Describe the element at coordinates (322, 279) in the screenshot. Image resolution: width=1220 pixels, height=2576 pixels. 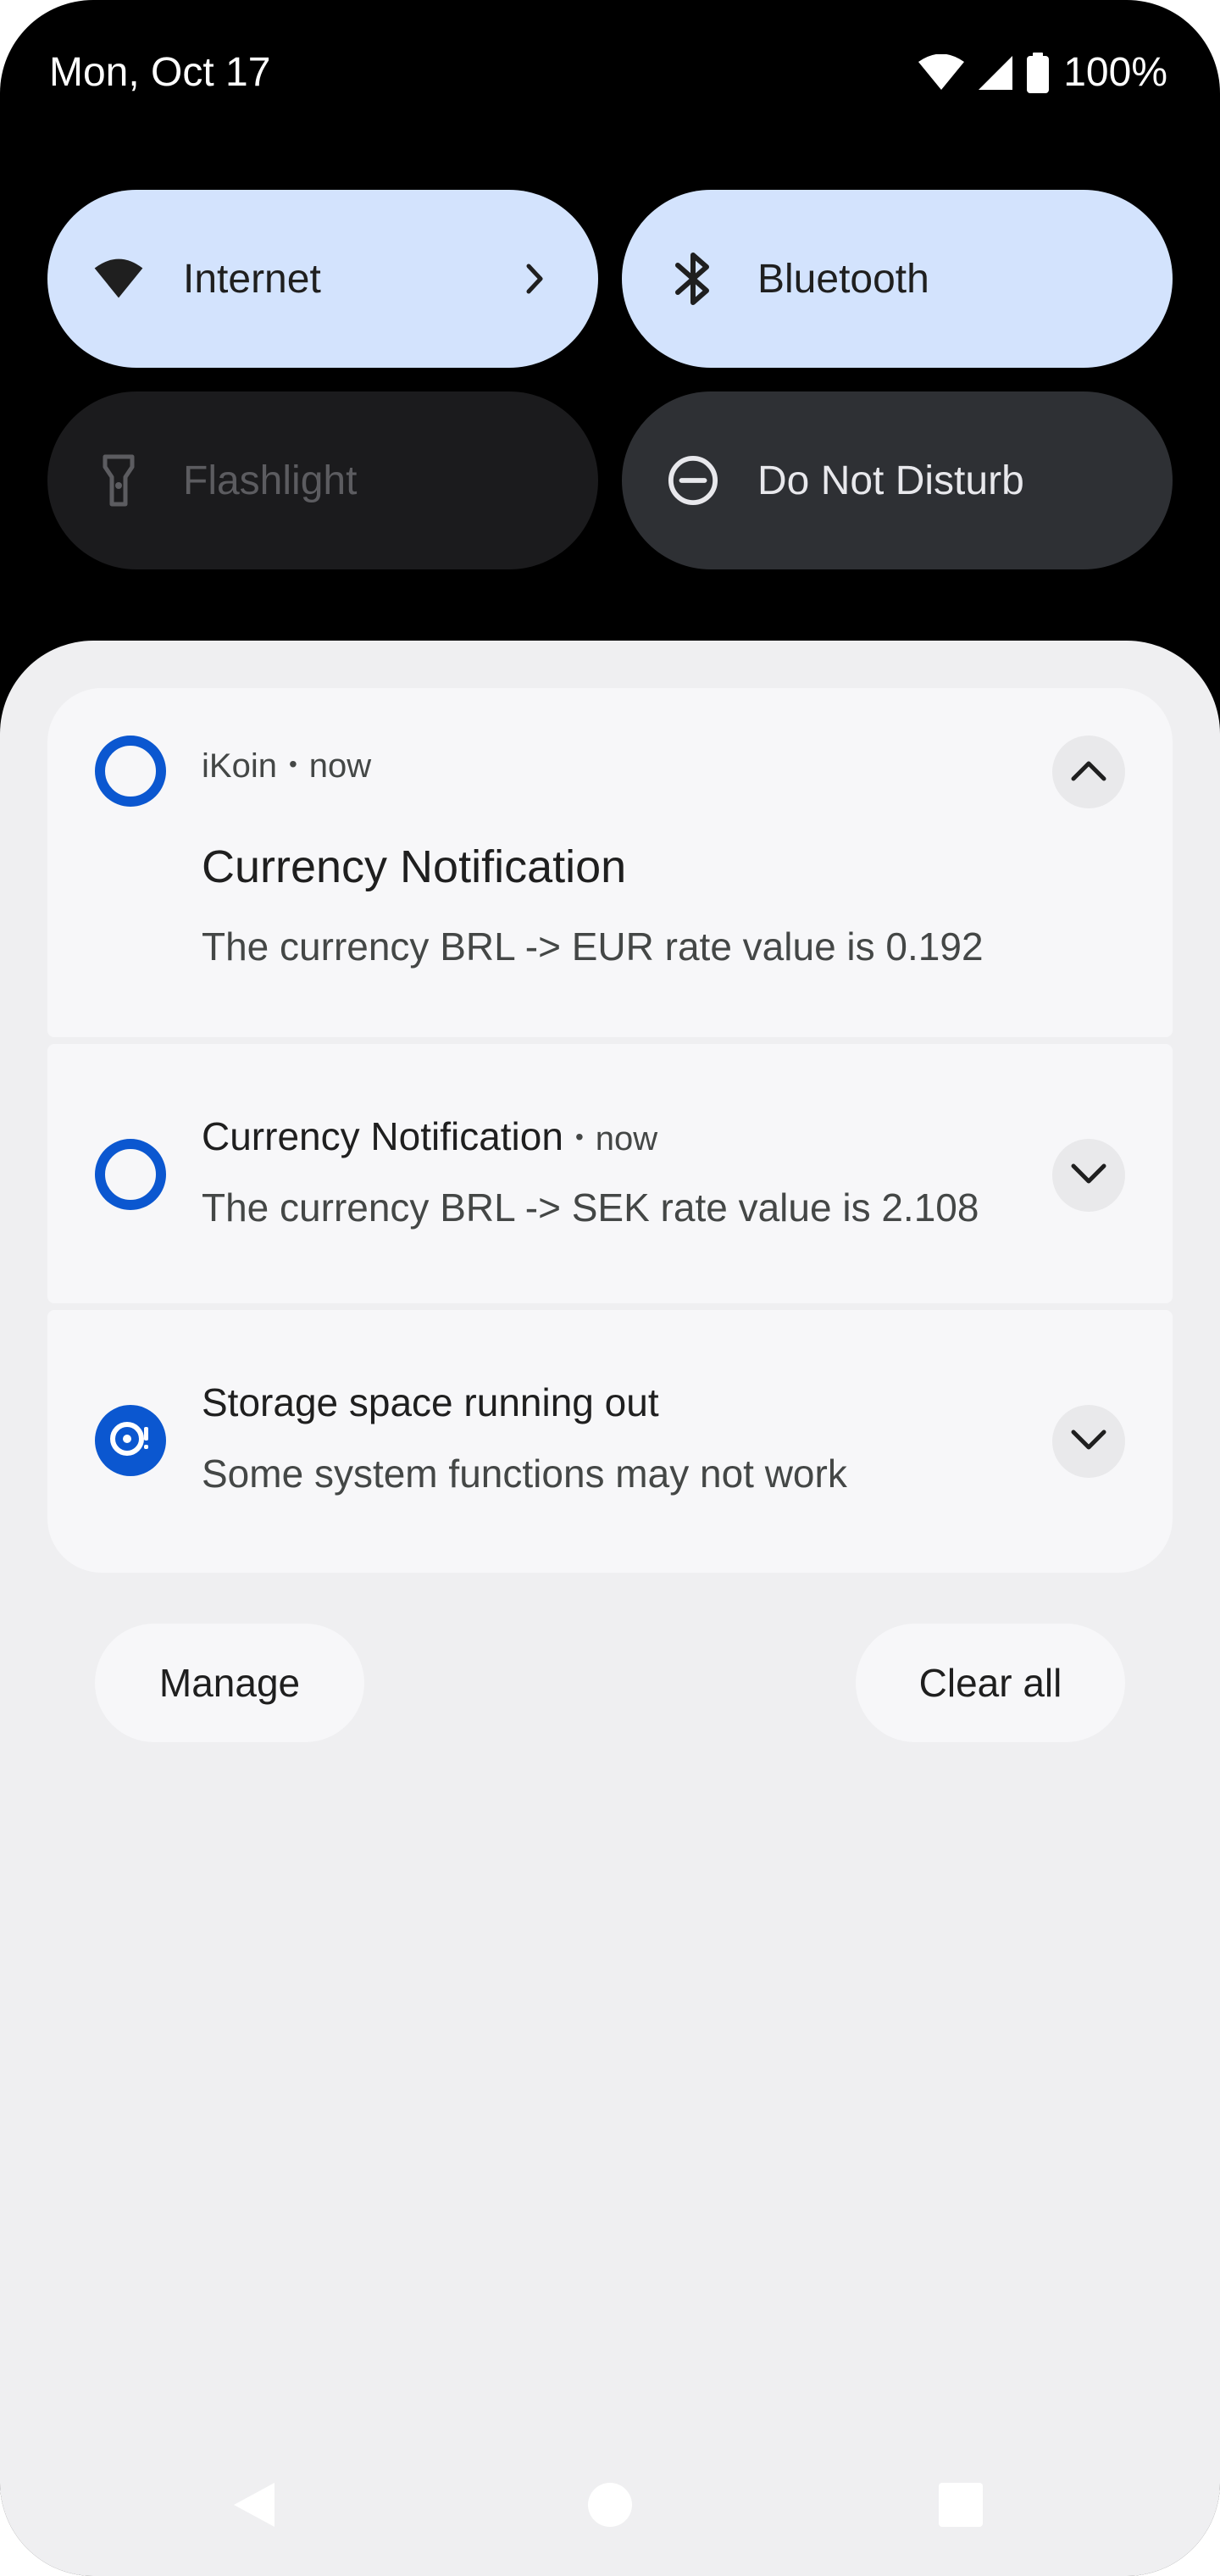
I see `tile-internet: Internet` at that location.